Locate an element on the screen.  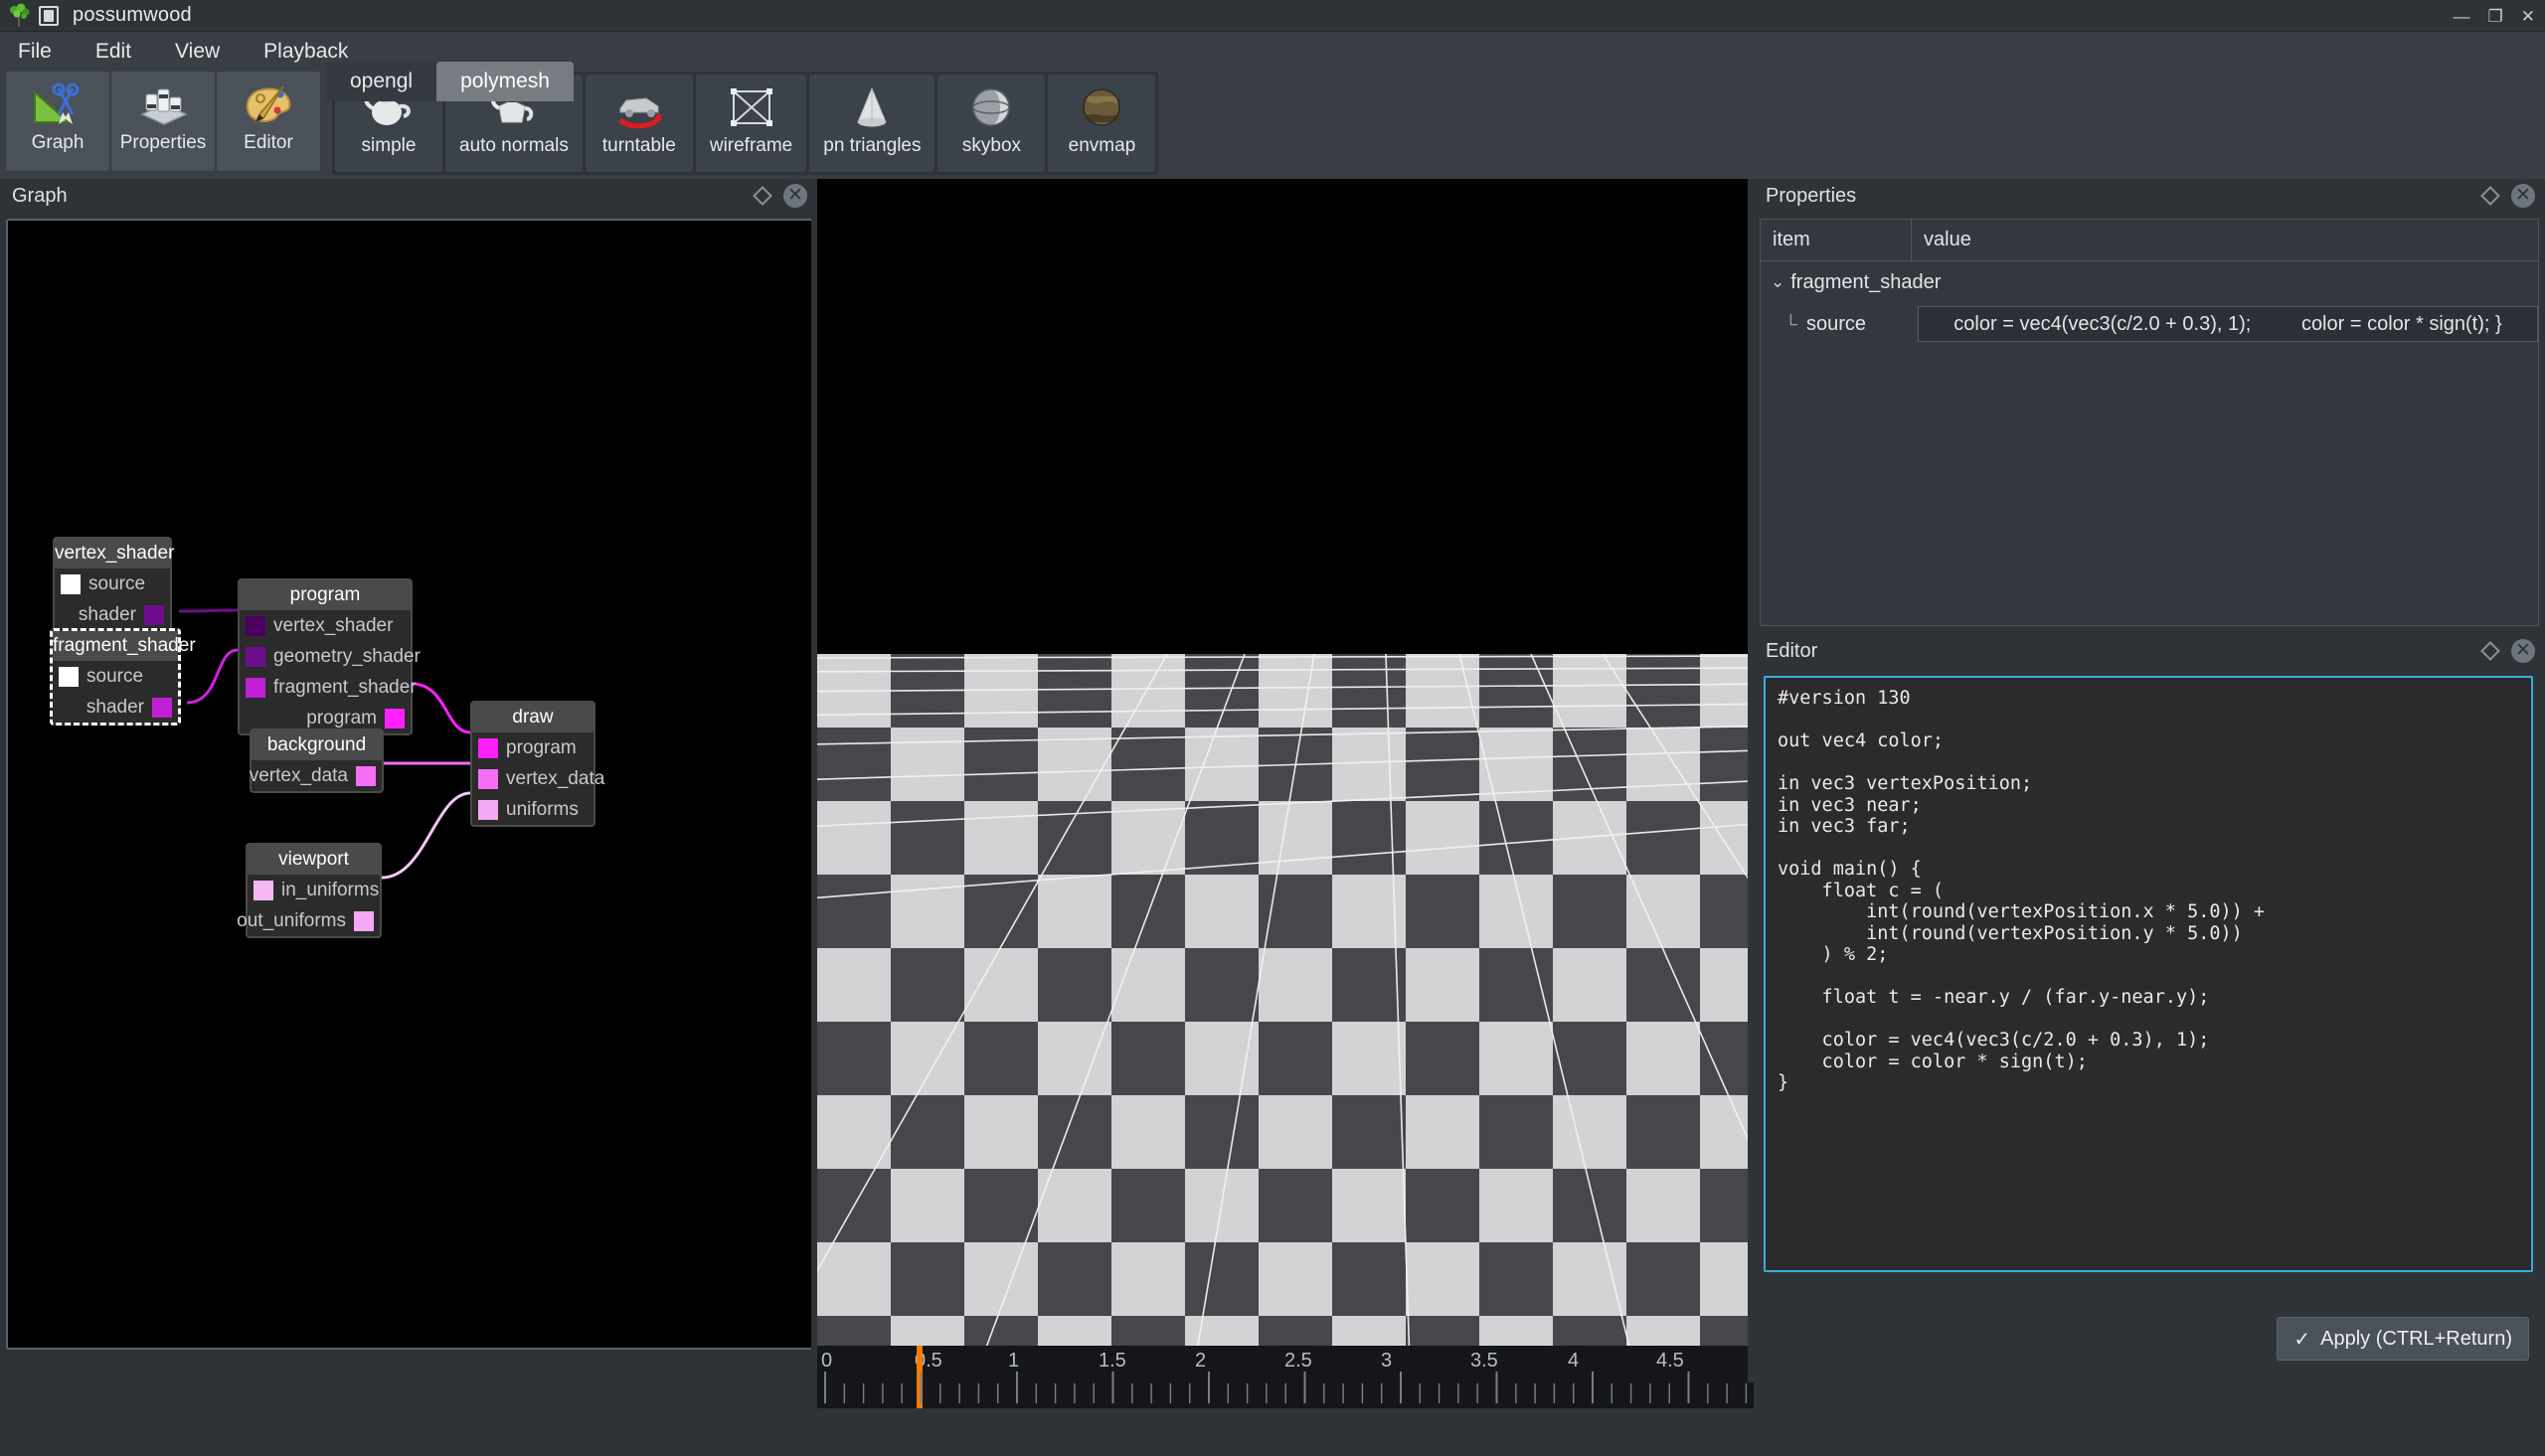
tab-strip: opengl polymesh is located at coordinates (450, 81).